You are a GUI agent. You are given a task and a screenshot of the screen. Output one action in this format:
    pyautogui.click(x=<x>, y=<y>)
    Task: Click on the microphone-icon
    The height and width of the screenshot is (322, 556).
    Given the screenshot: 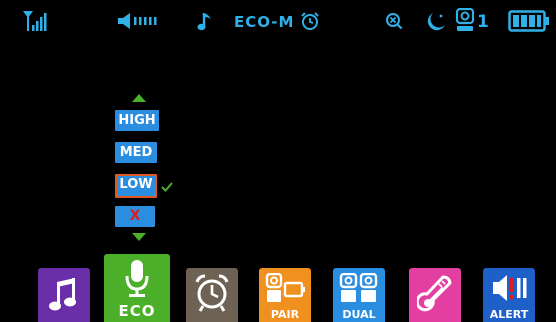 What is the action you would take?
    pyautogui.click(x=137, y=278)
    